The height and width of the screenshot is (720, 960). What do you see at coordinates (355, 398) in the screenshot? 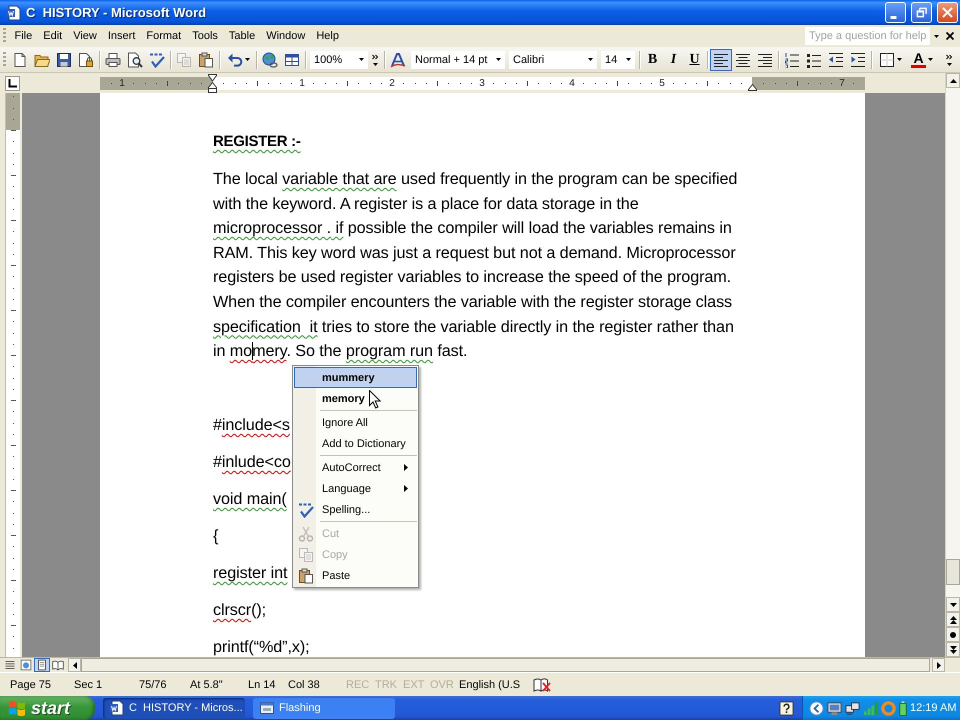
I see `suggestion-menu-item: memory` at bounding box center [355, 398].